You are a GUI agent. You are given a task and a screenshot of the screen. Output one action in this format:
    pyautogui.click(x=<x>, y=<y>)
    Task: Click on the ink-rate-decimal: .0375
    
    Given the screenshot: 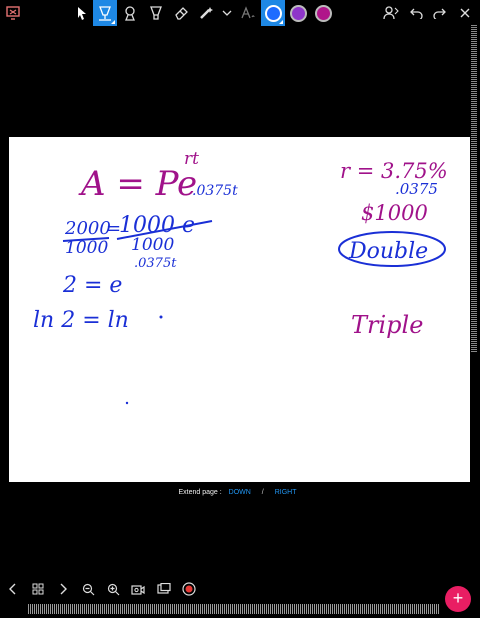 What is the action you would take?
    pyautogui.click(x=416, y=189)
    